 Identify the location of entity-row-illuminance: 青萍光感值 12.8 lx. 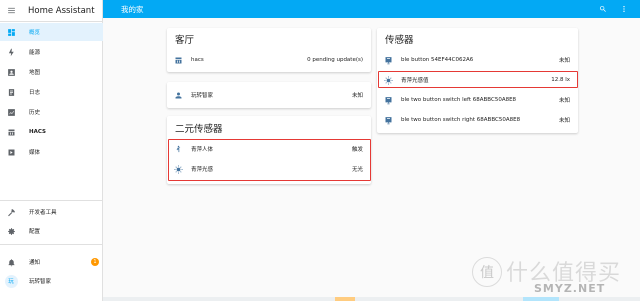
(477, 80).